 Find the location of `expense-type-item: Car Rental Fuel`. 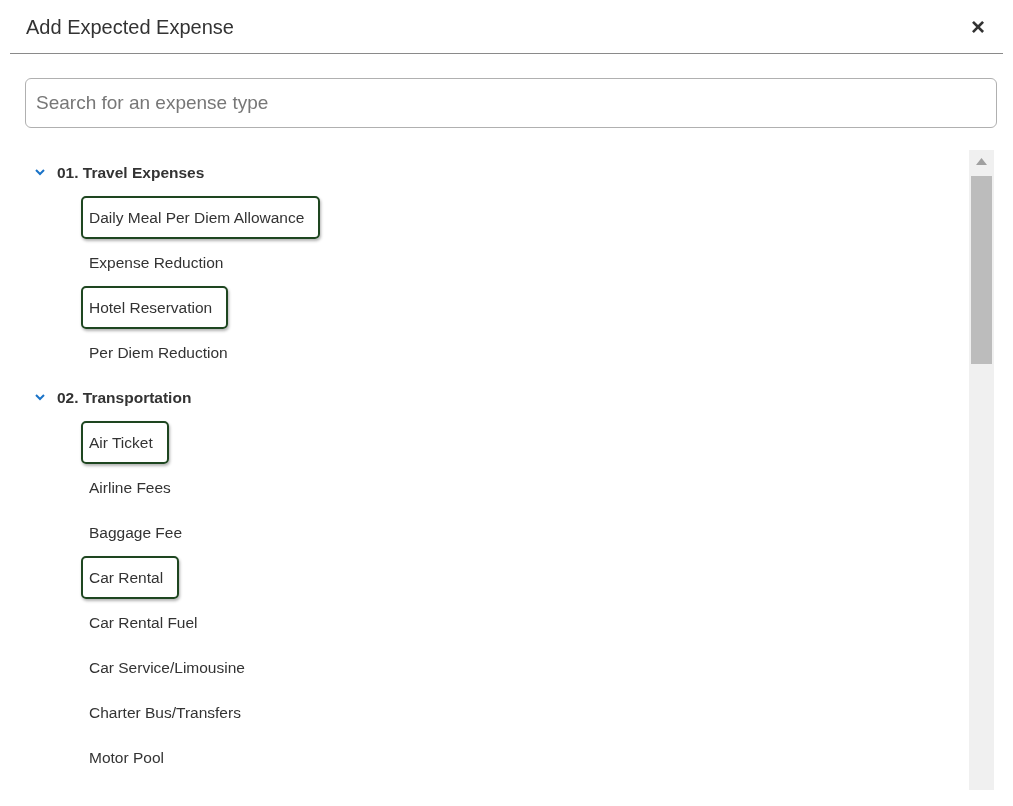

expense-type-item: Car Rental Fuel is located at coordinates (147, 622).